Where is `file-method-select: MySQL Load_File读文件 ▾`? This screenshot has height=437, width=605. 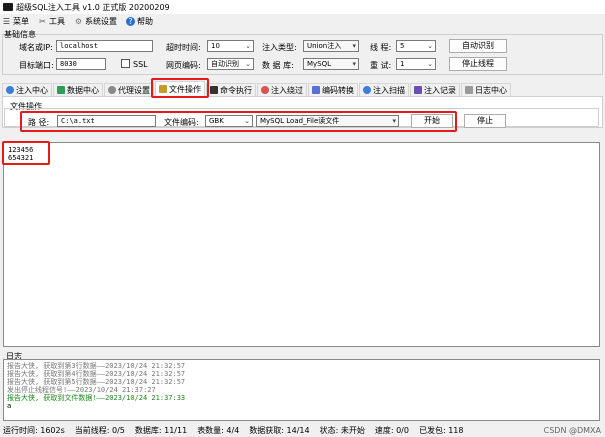 file-method-select: MySQL Load_File读文件 ▾ is located at coordinates (327, 121).